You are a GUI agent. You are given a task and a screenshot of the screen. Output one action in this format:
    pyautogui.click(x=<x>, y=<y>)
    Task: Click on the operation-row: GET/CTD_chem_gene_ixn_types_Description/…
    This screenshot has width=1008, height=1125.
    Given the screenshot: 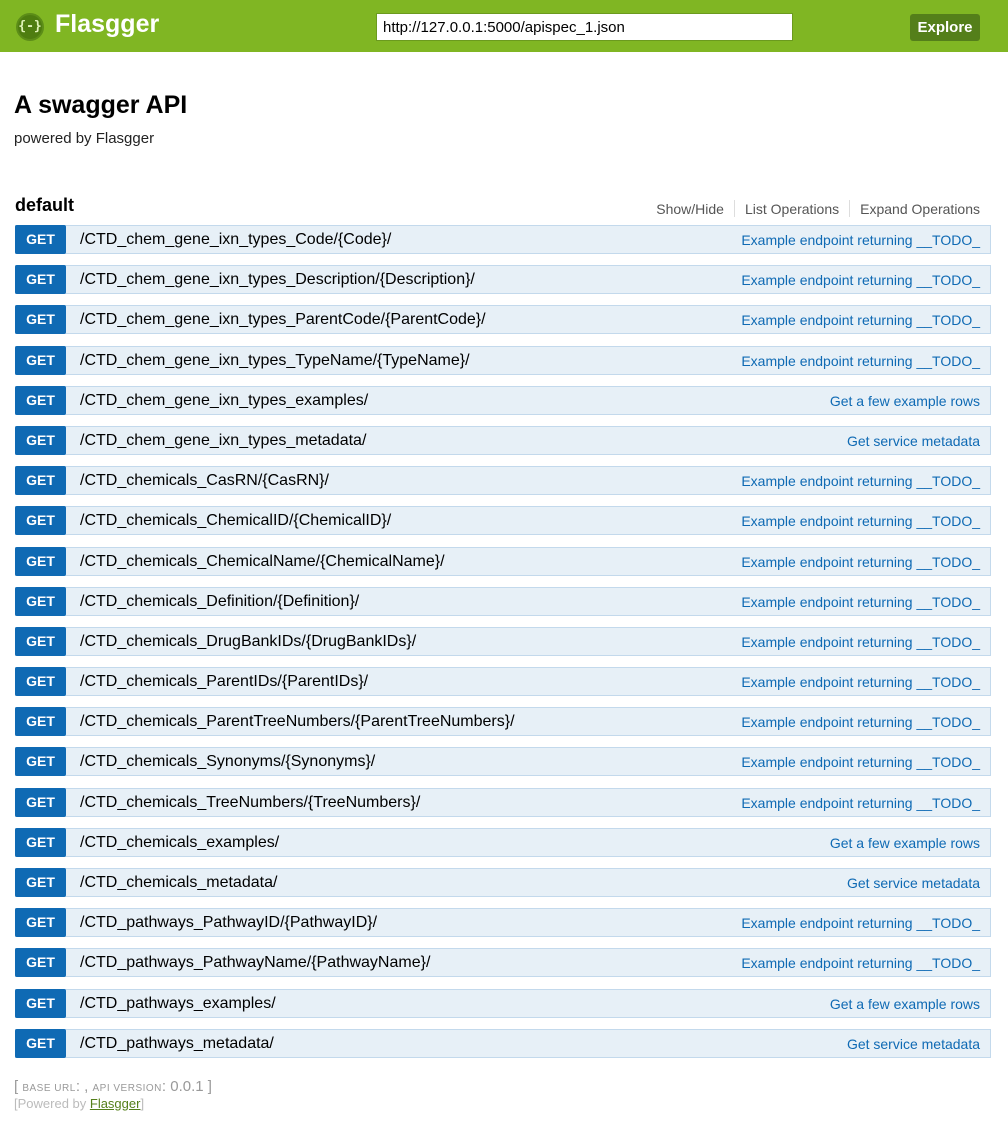 What is the action you would take?
    pyautogui.click(x=503, y=280)
    